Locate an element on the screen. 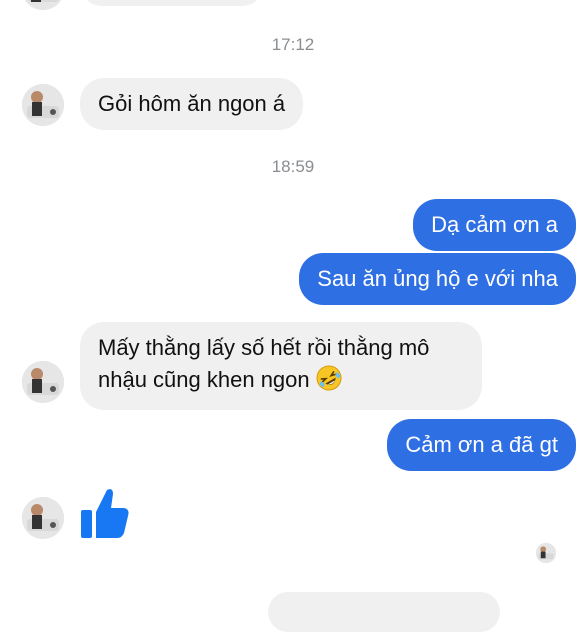 This screenshot has width=586, height=632. thumbs-up-icon is located at coordinates (105, 515).